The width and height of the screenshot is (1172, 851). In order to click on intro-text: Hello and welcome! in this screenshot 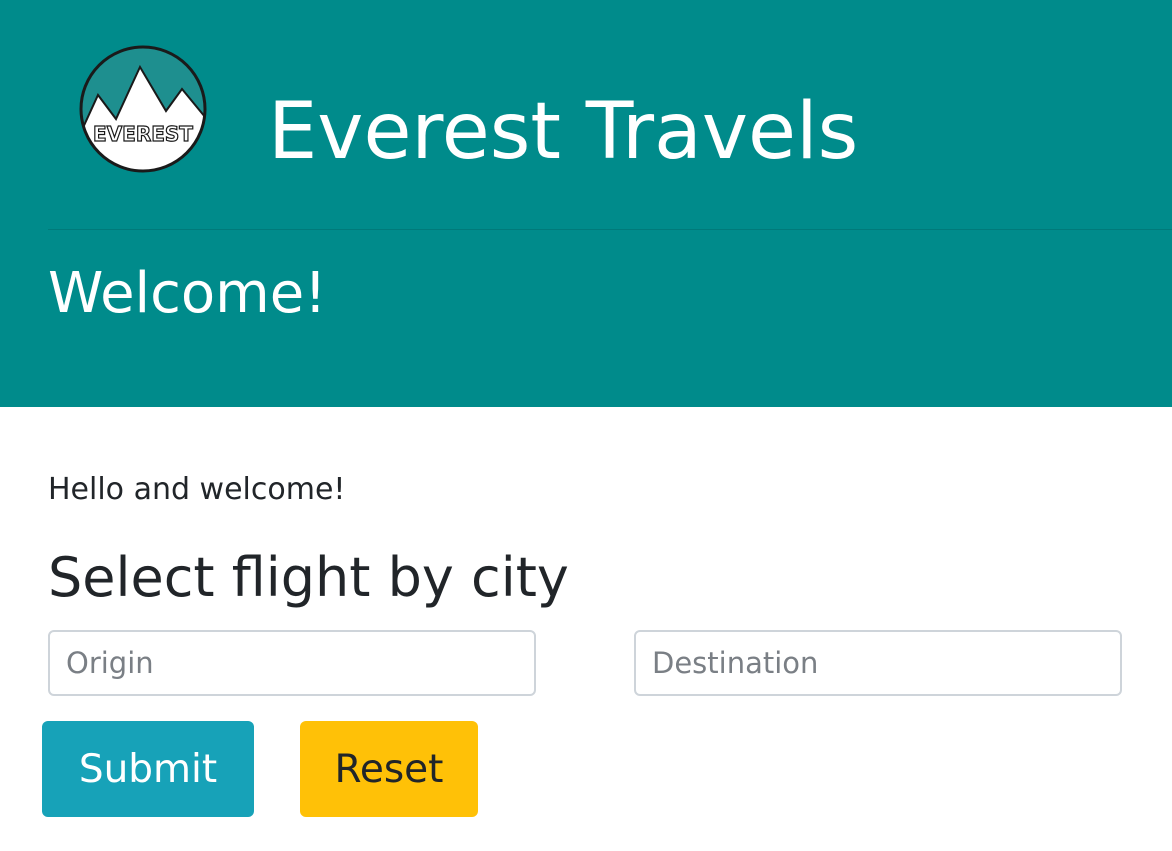, I will do `click(197, 489)`.